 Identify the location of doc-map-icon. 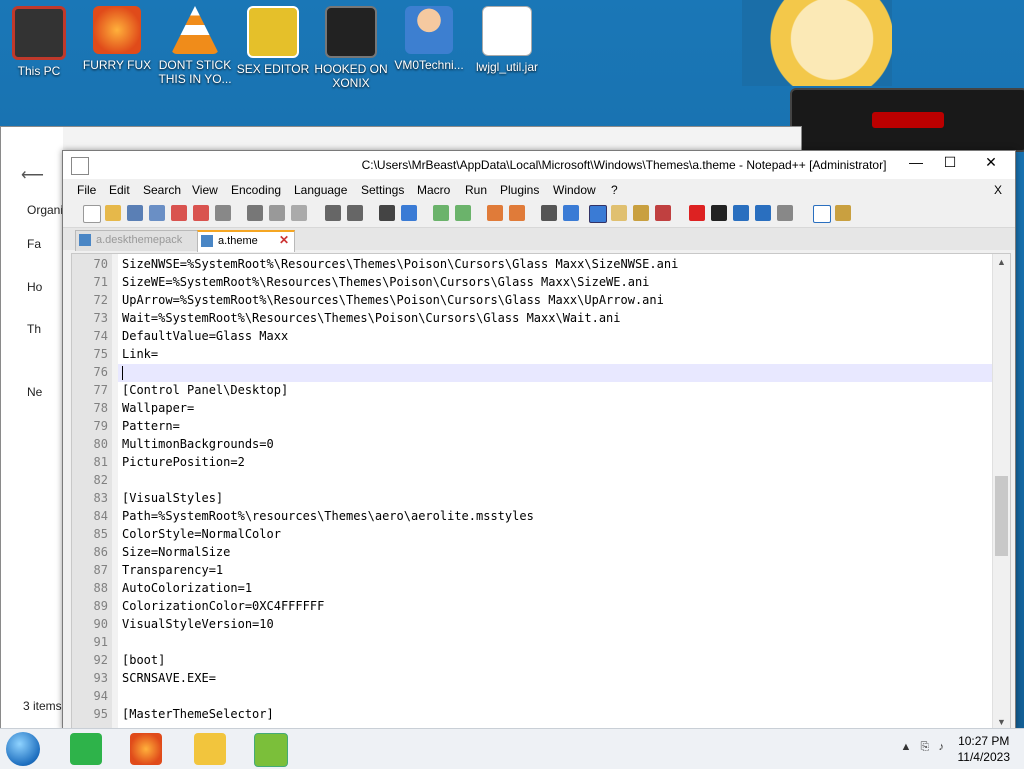
(641, 213).